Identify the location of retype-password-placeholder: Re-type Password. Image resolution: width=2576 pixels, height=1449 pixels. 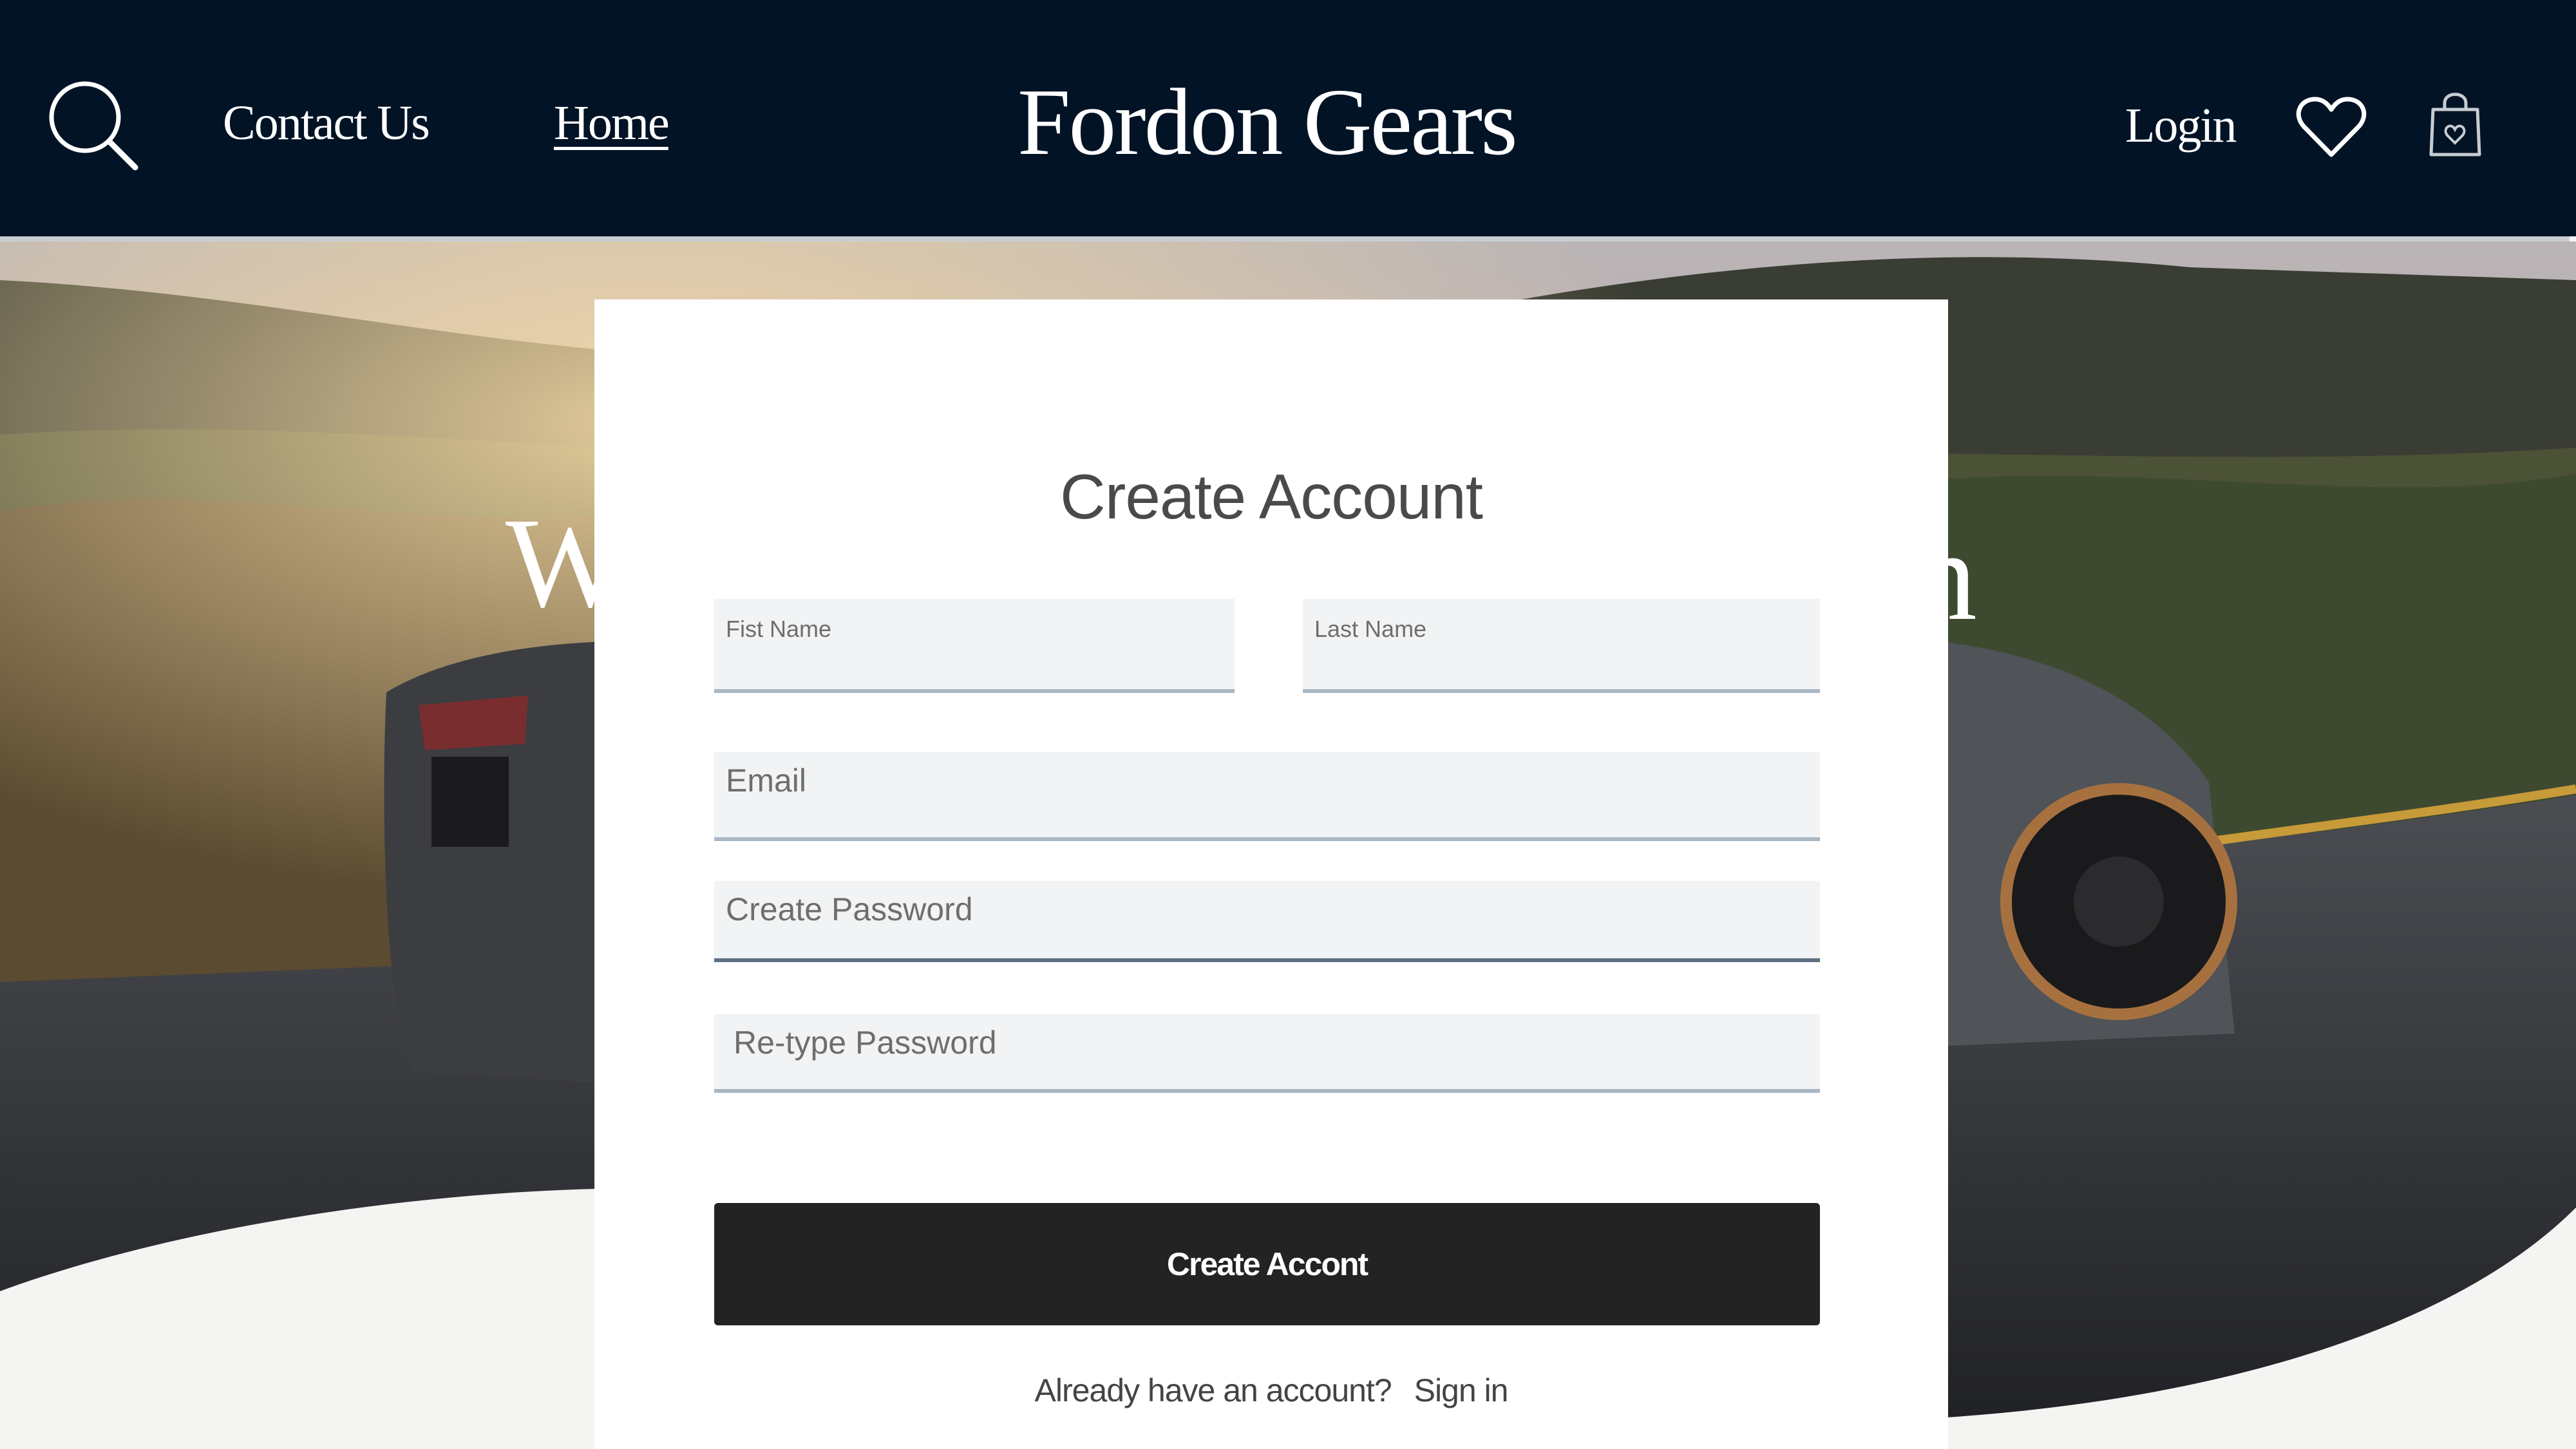
(866, 1043).